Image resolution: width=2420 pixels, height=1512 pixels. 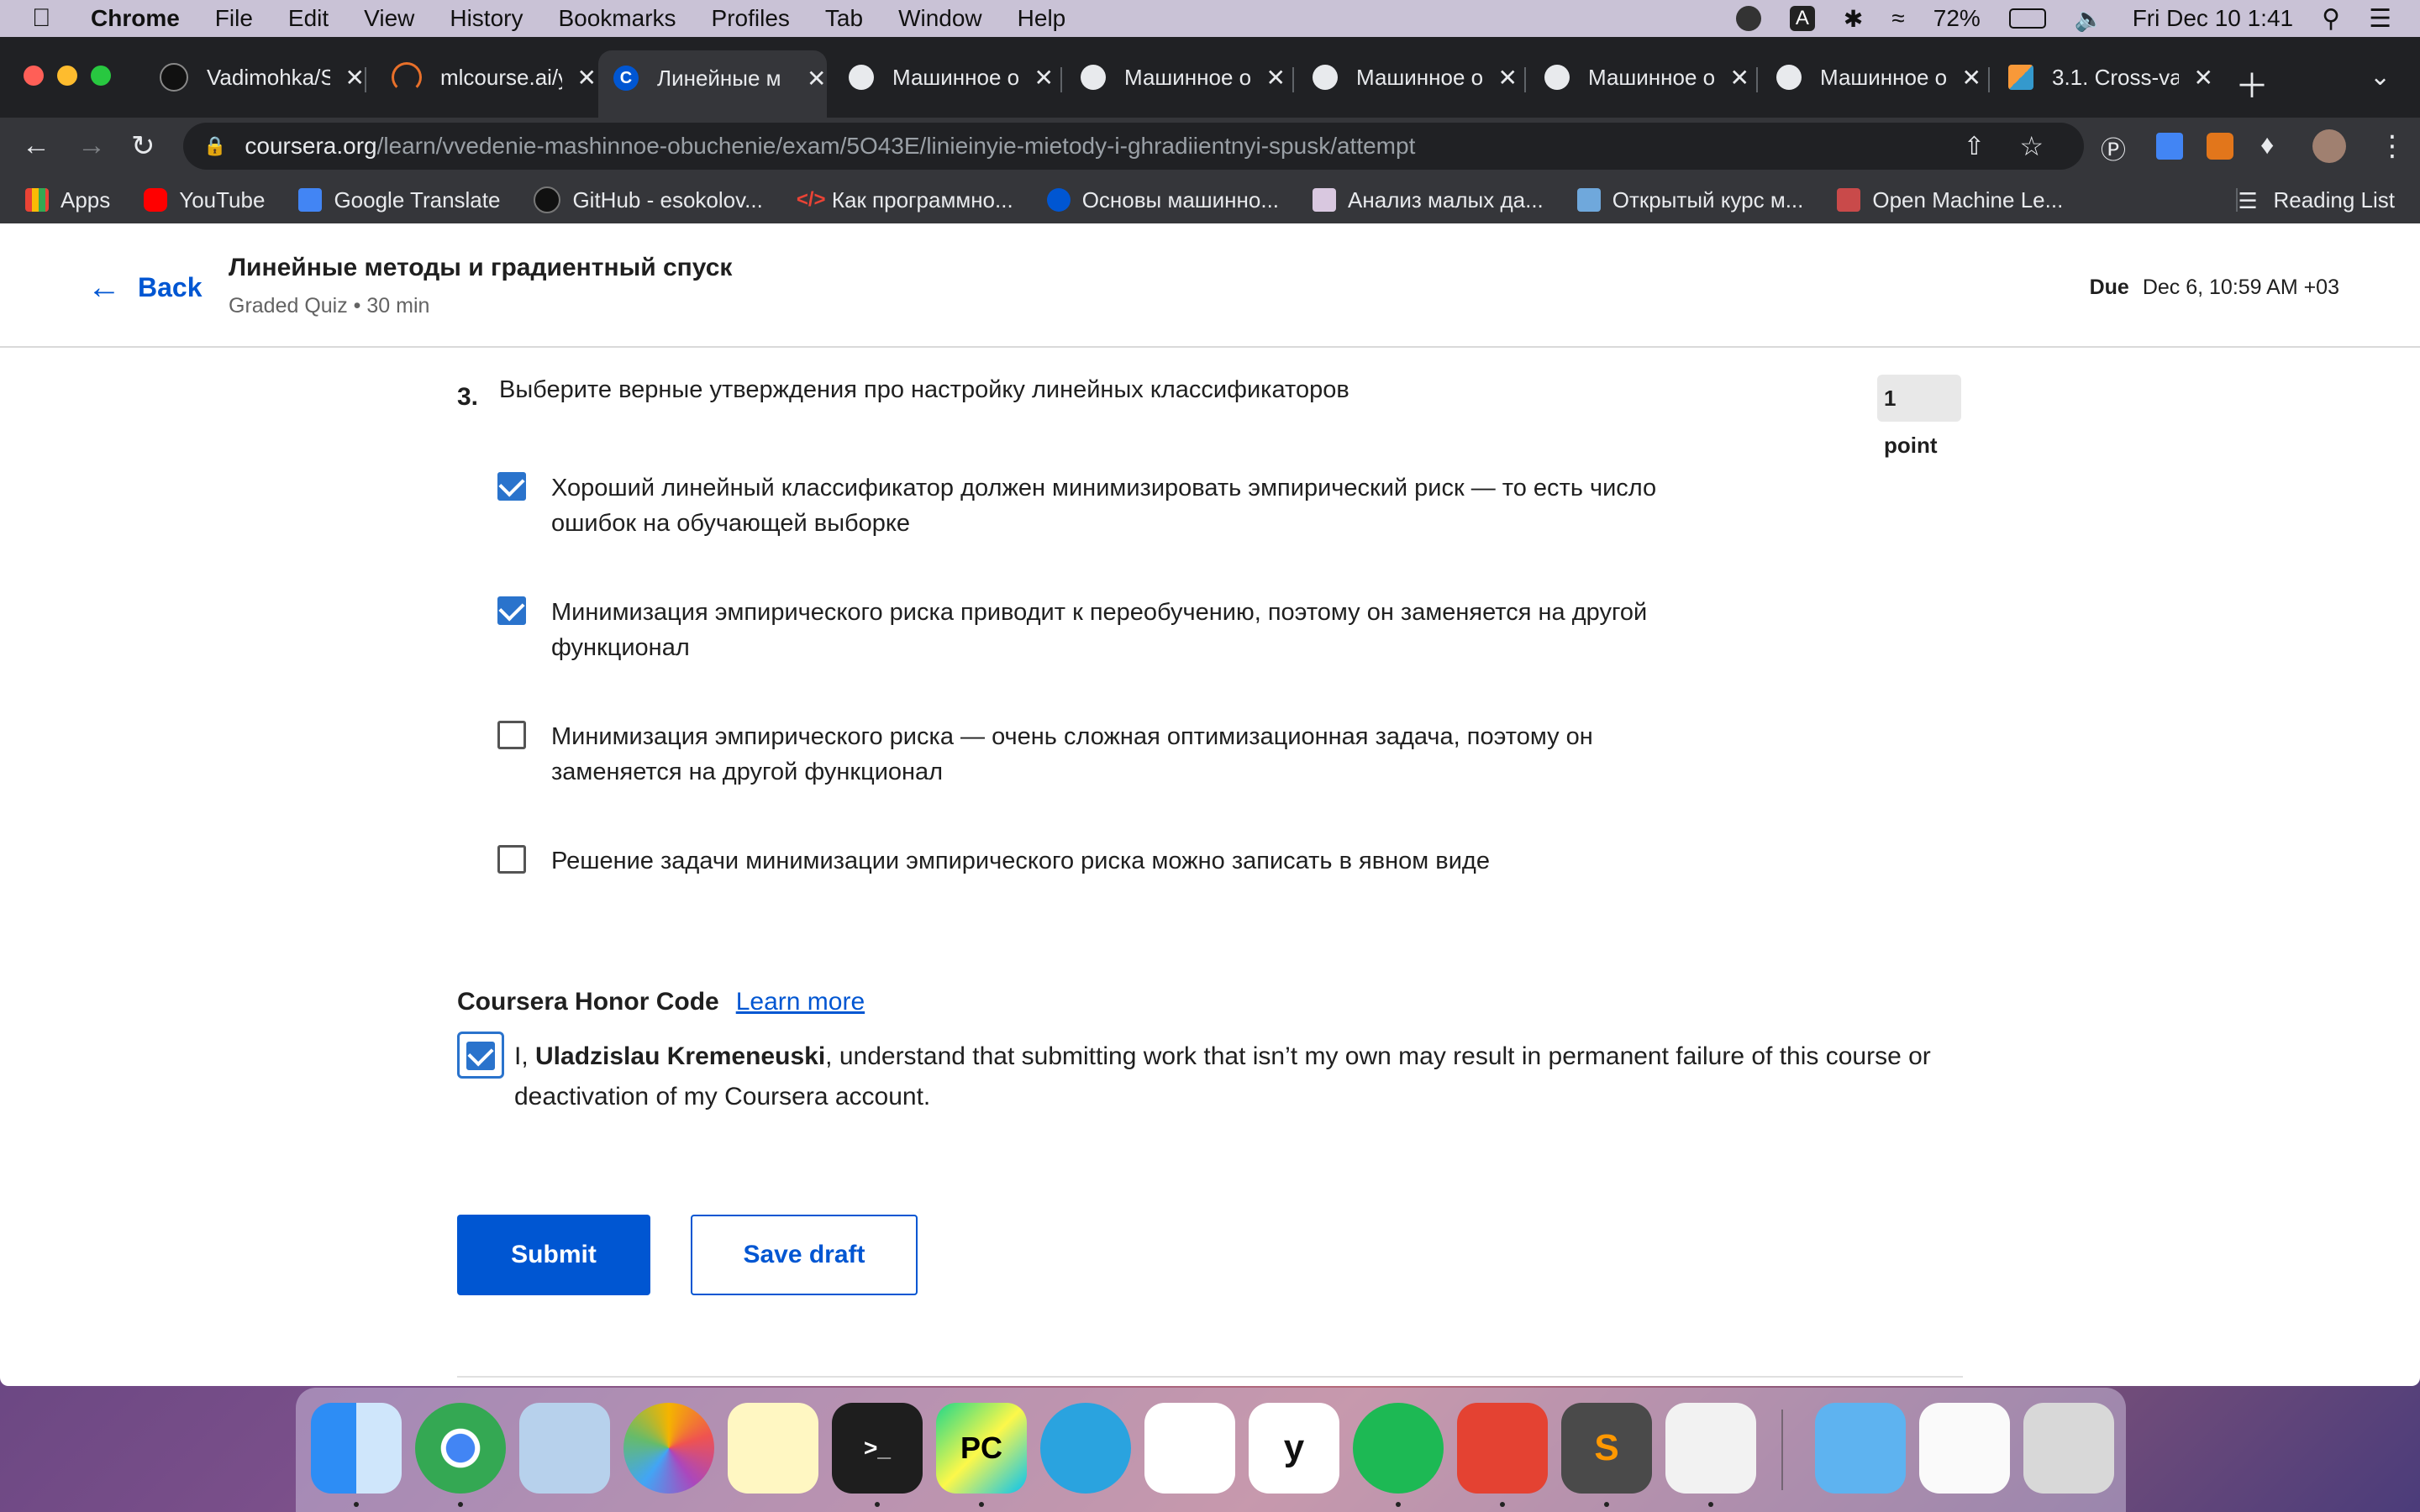 I want to click on back-nav-icon: ←, so click(x=36, y=145).